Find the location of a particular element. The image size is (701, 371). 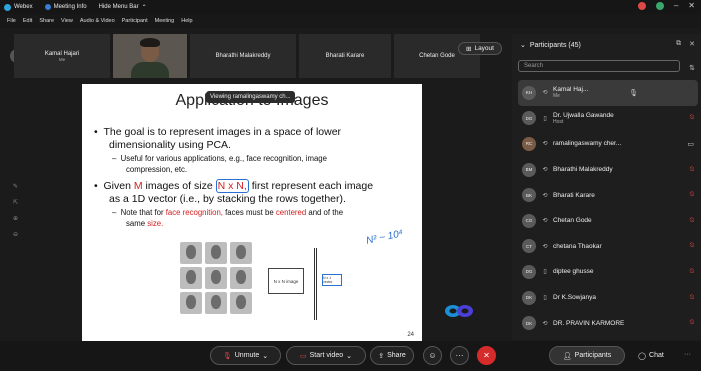

chat-label: Chat is located at coordinates (656, 355).